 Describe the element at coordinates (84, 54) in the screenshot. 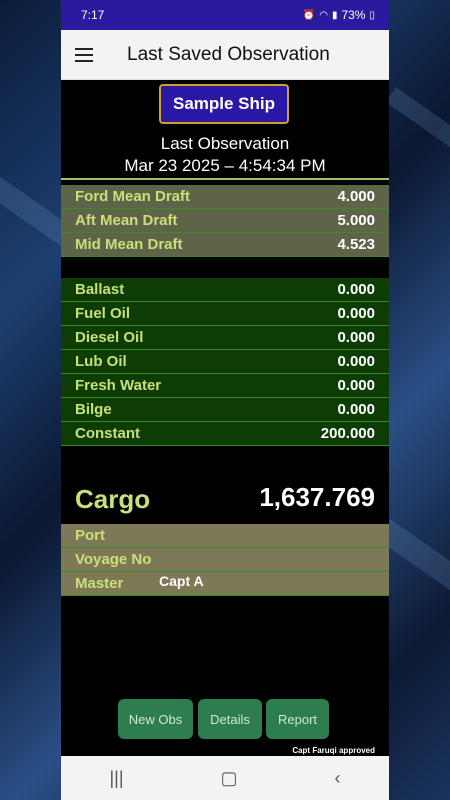

I see `hamburger-menu-icon` at that location.